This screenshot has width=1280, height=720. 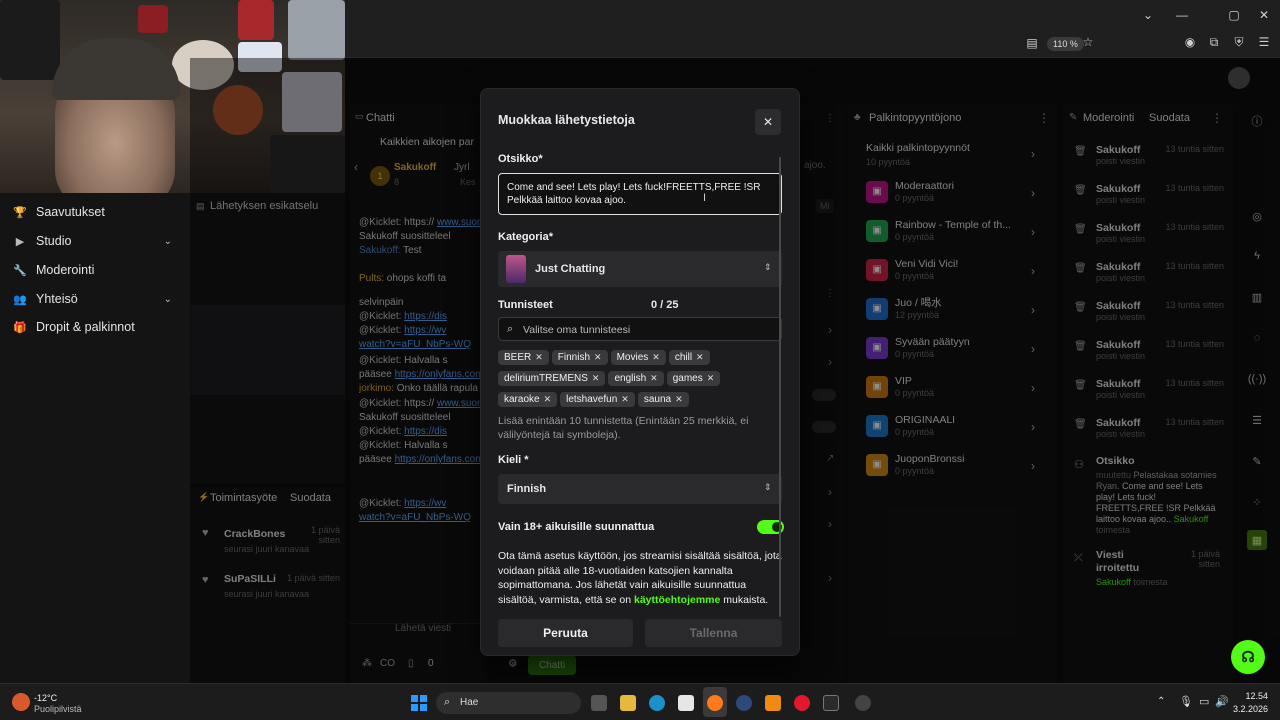 What do you see at coordinates (516, 269) in the screenshot?
I see `category-thumbnail` at bounding box center [516, 269].